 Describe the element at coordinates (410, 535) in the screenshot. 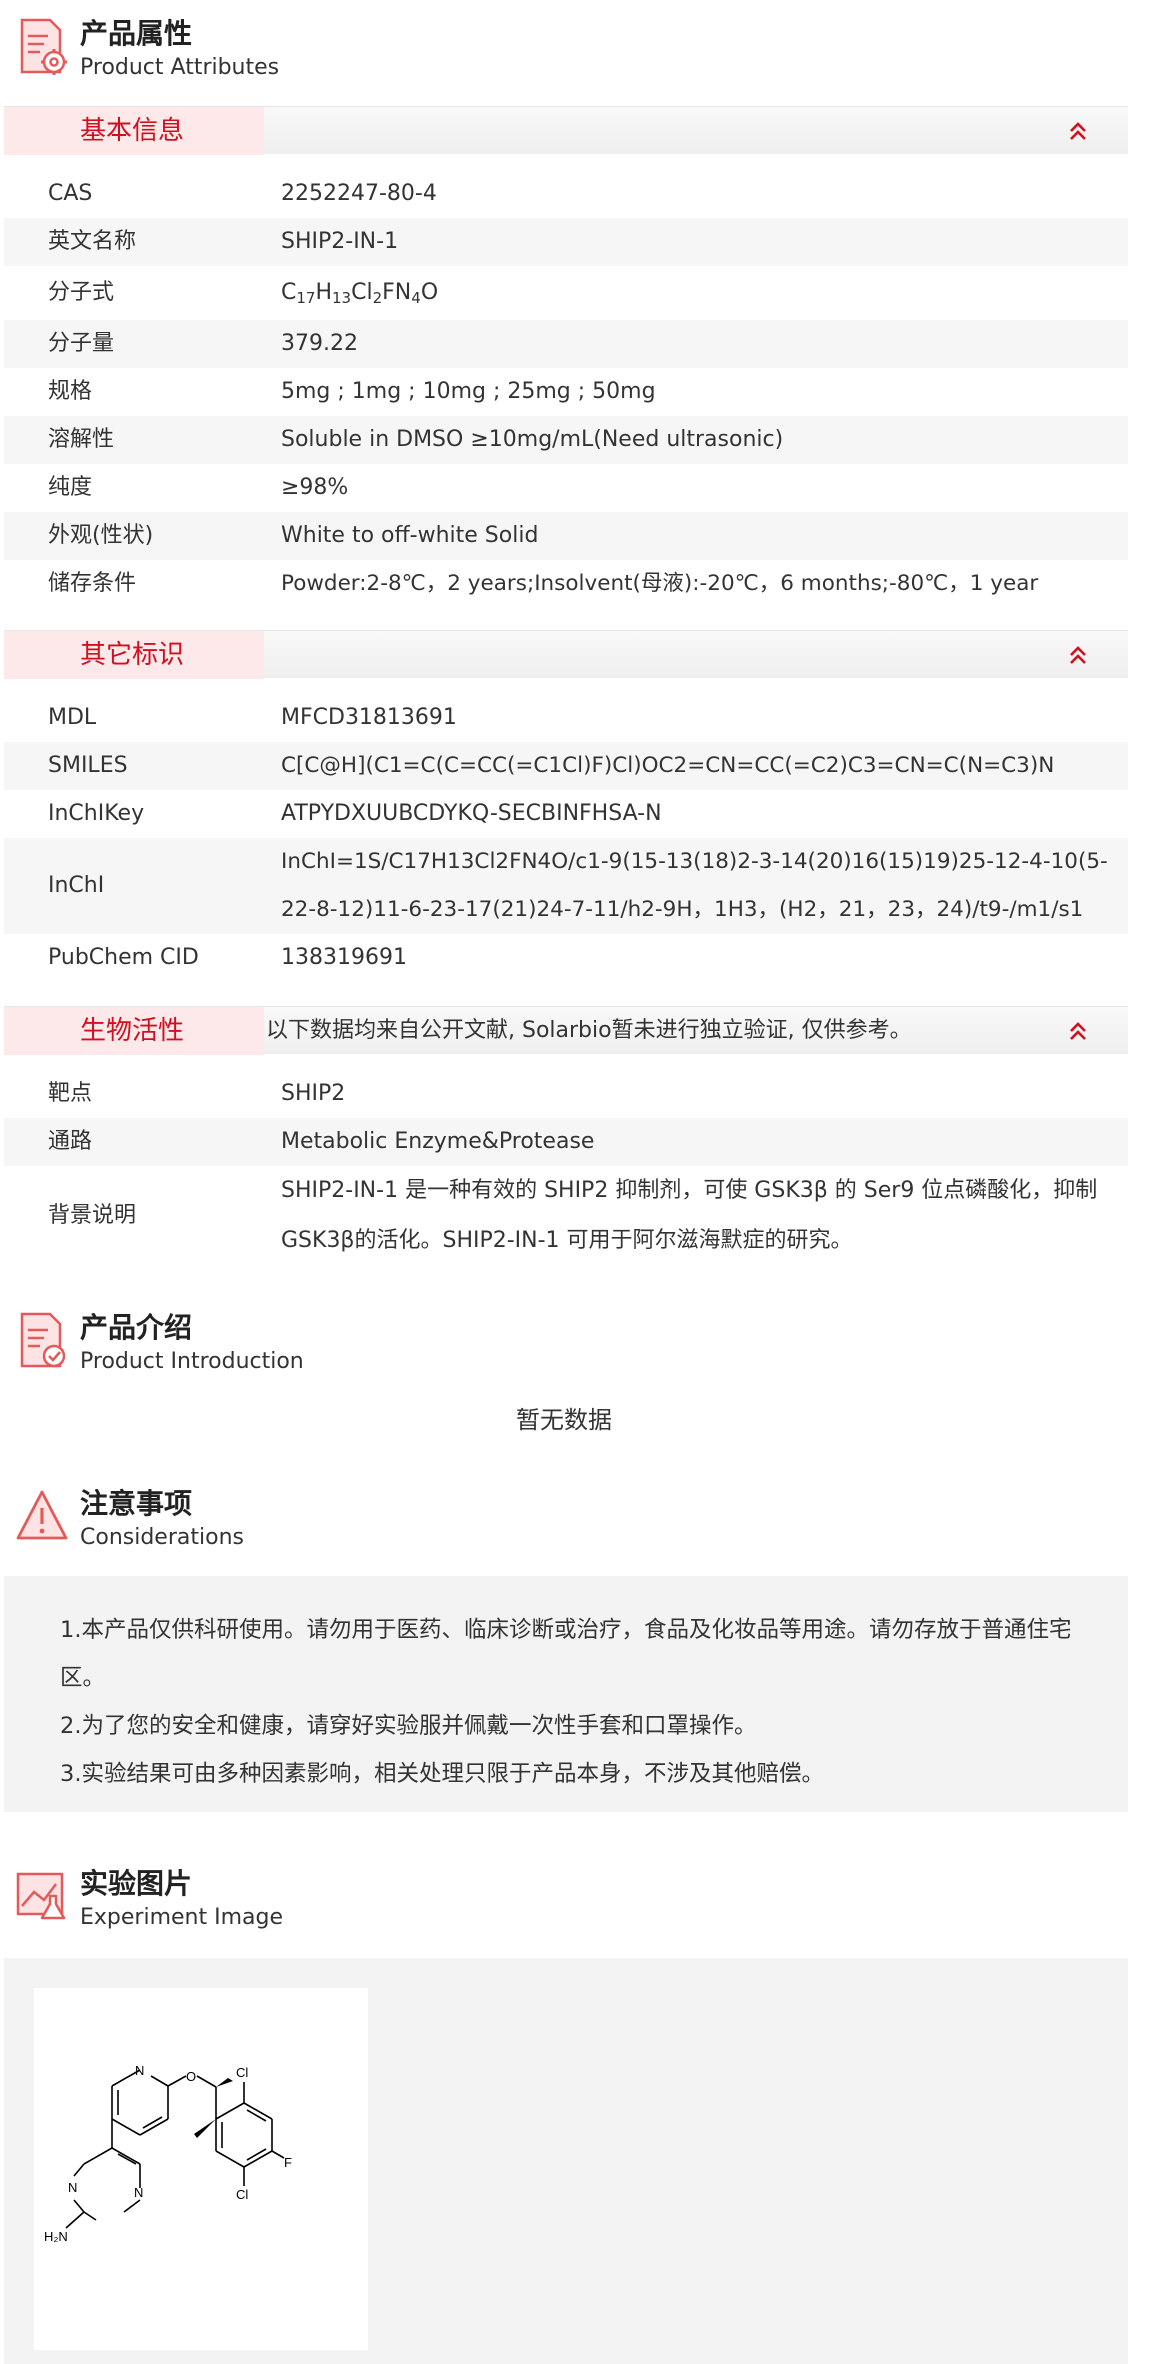

I see `row-value: White to off-white Solid` at that location.